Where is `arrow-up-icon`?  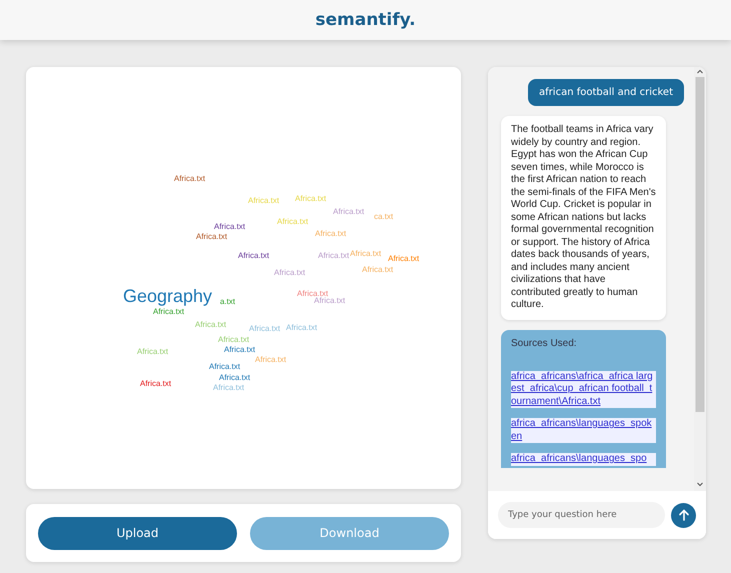
arrow-up-icon is located at coordinates (684, 515).